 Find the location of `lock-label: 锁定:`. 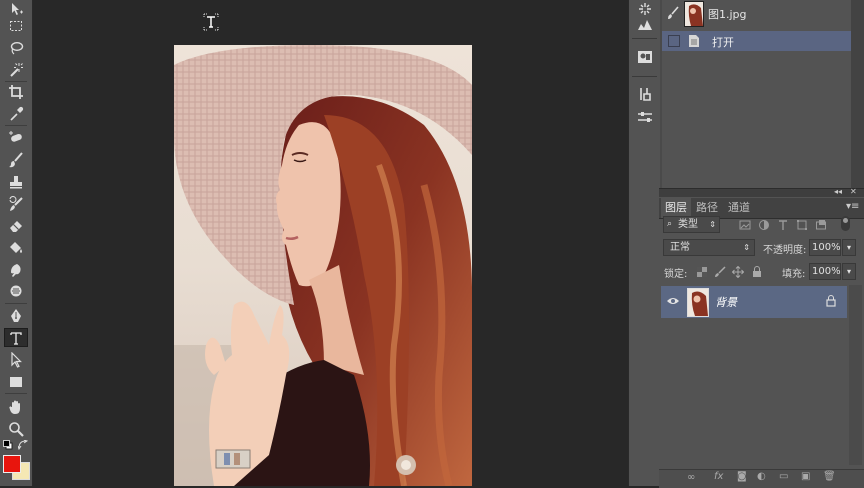

lock-label: 锁定: is located at coordinates (676, 274).